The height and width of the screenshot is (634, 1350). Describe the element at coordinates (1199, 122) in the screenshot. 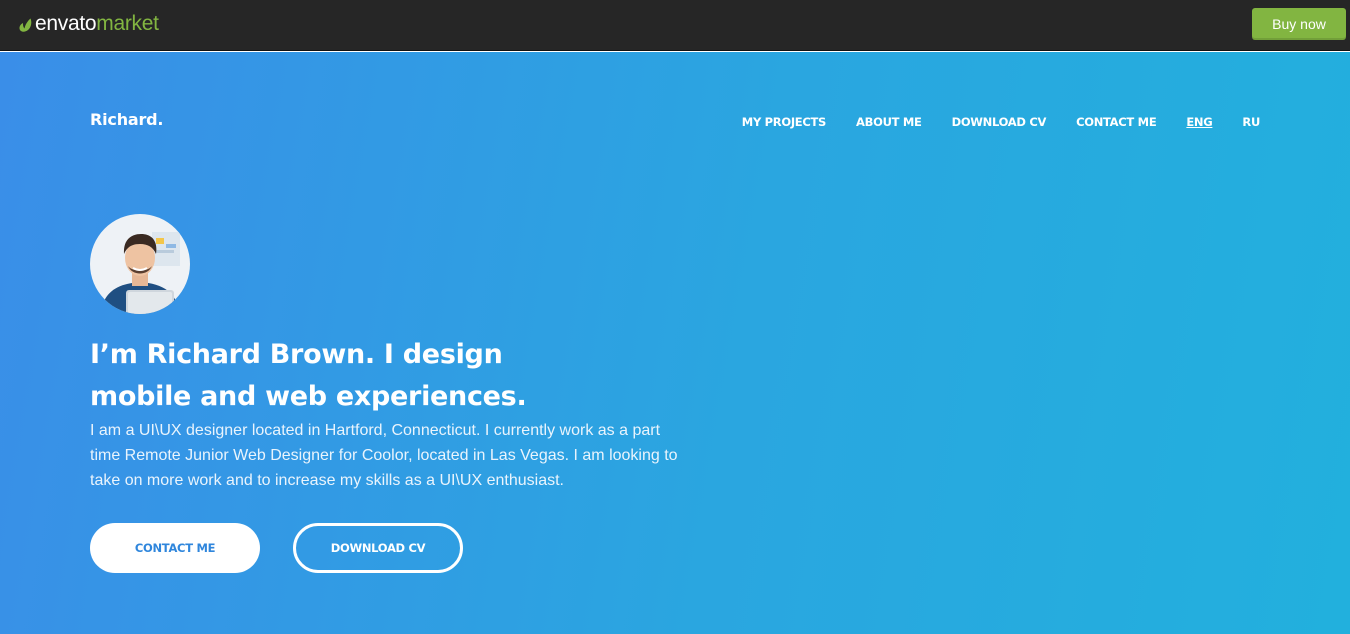

I see `nav-lang-eng: ENG` at that location.